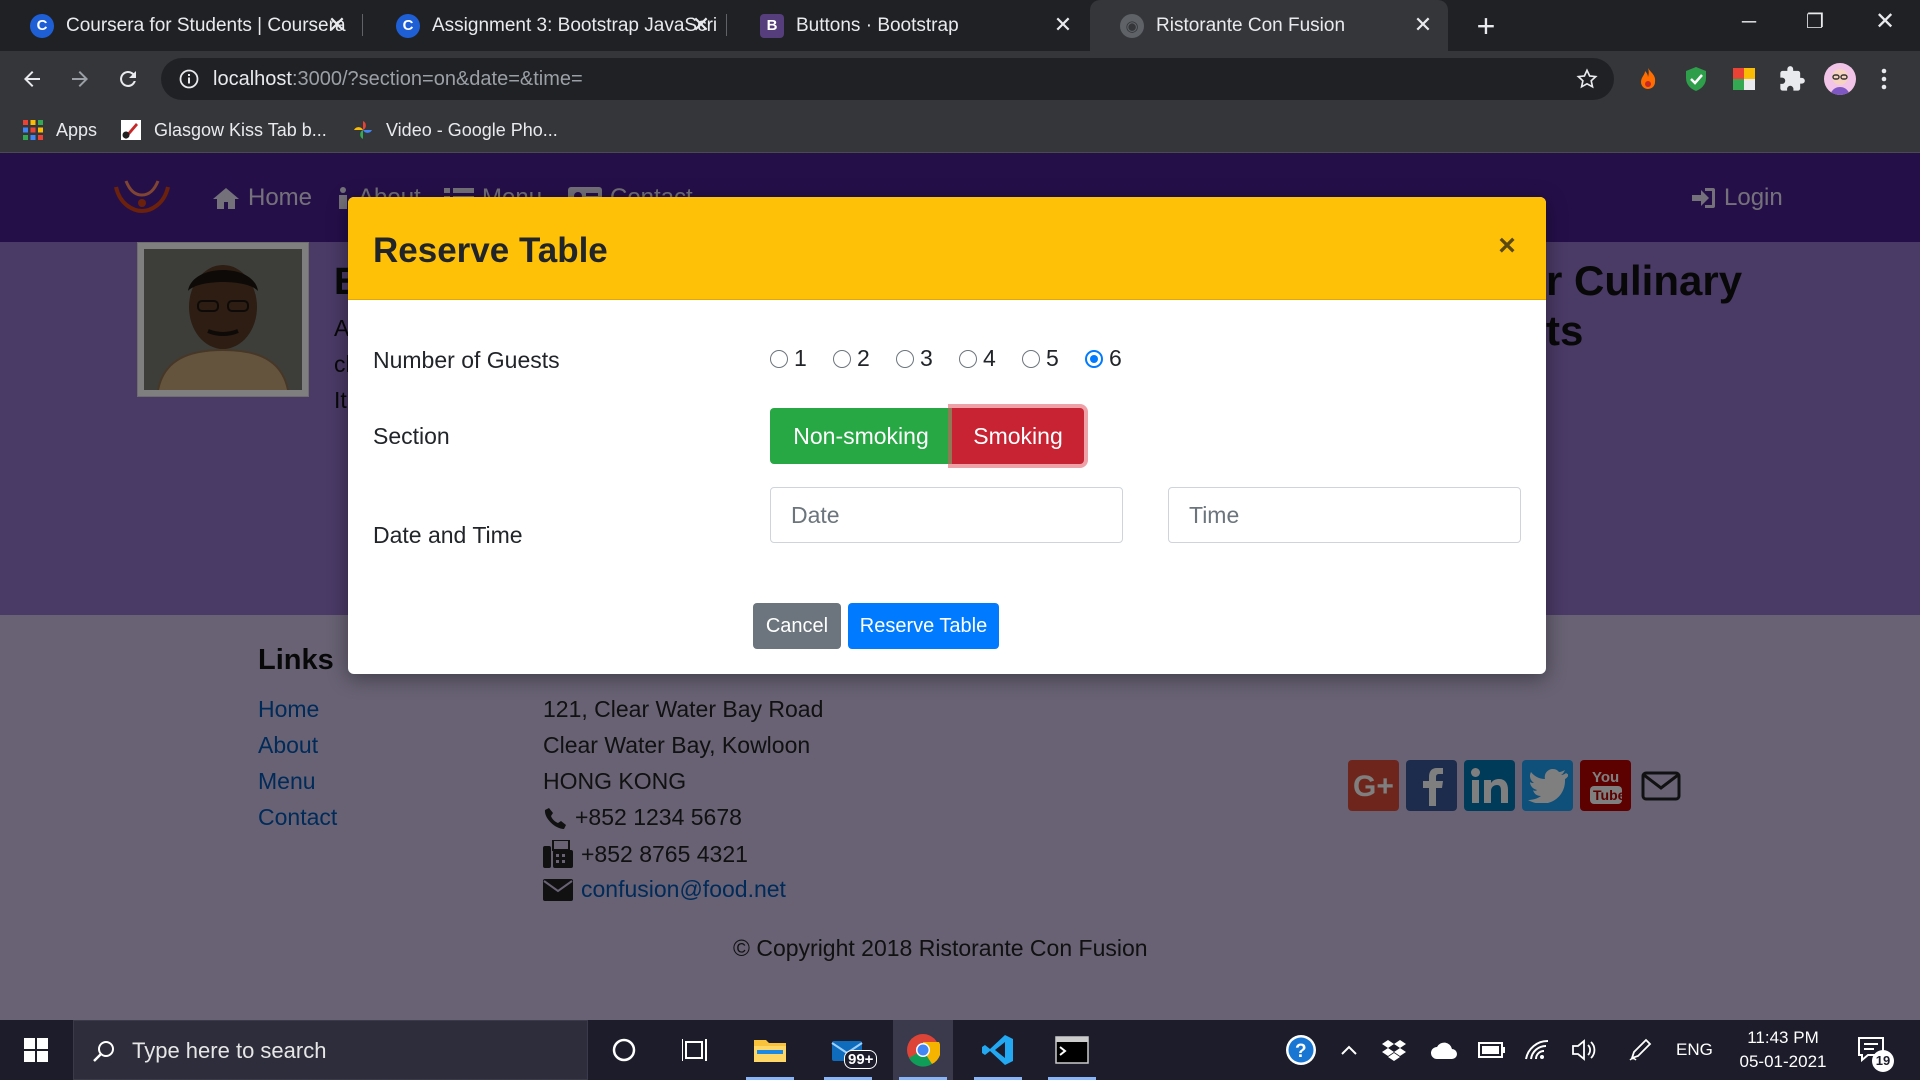 The height and width of the screenshot is (1080, 1920). What do you see at coordinates (977, 358) in the screenshot?
I see `guests-radio-4: 4` at bounding box center [977, 358].